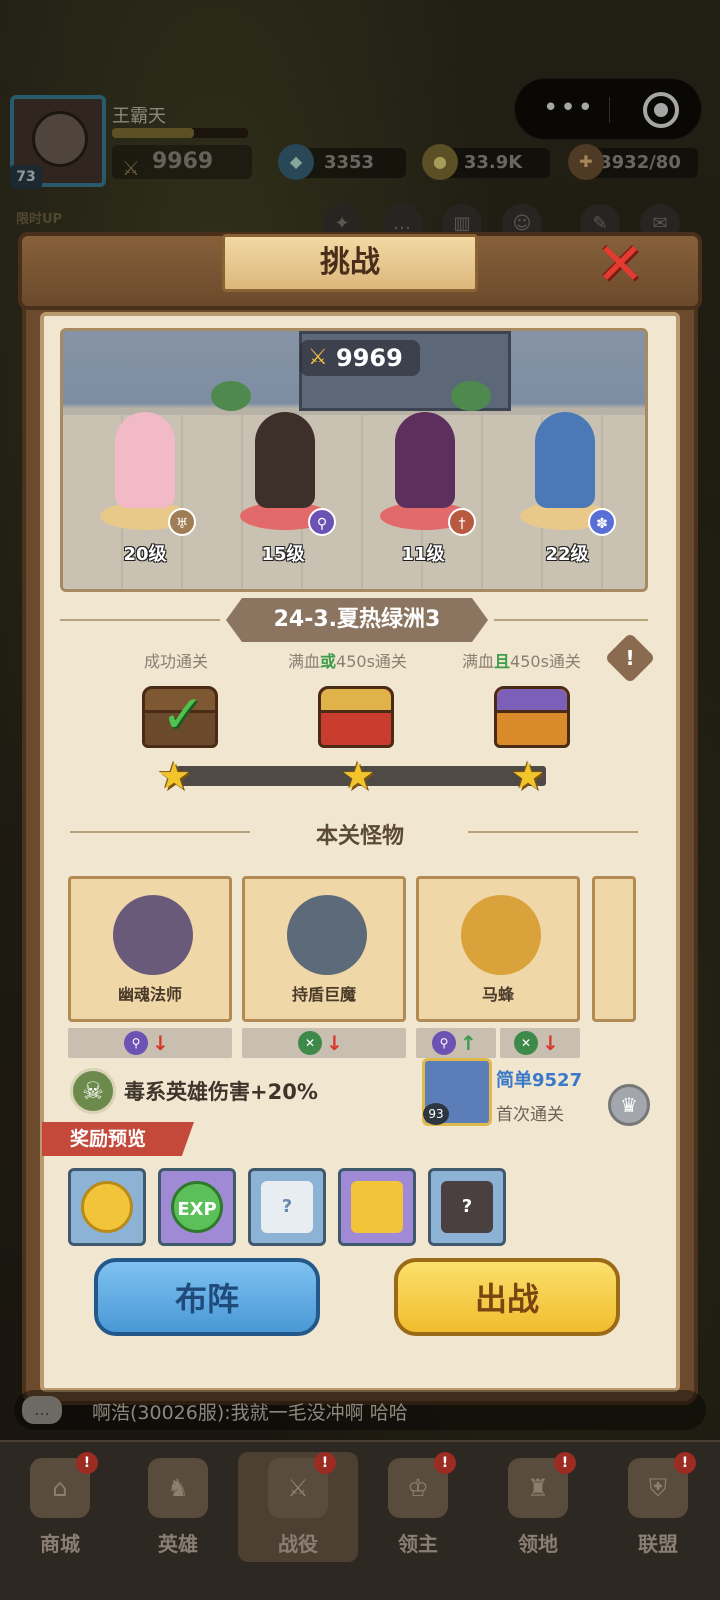  I want to click on monster-card: 马蜂, so click(498, 949).